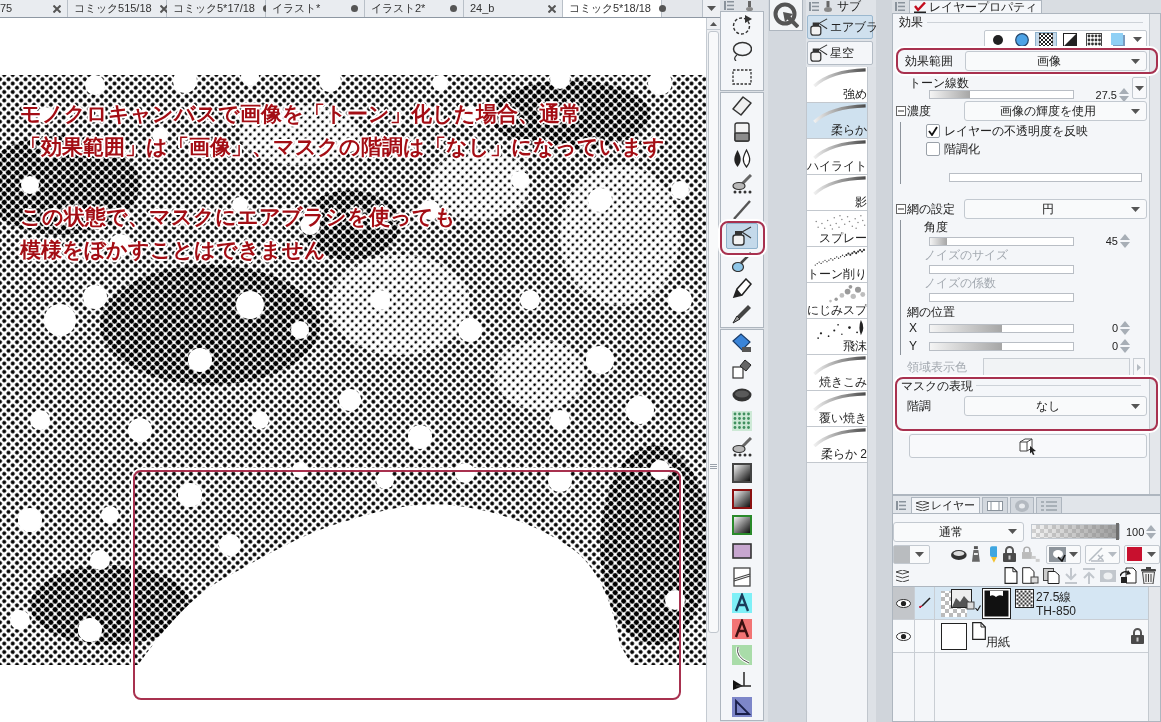 This screenshot has width=1161, height=722. Describe the element at coordinates (1056, 61) in the screenshot. I see `dropdown: 画像` at that location.